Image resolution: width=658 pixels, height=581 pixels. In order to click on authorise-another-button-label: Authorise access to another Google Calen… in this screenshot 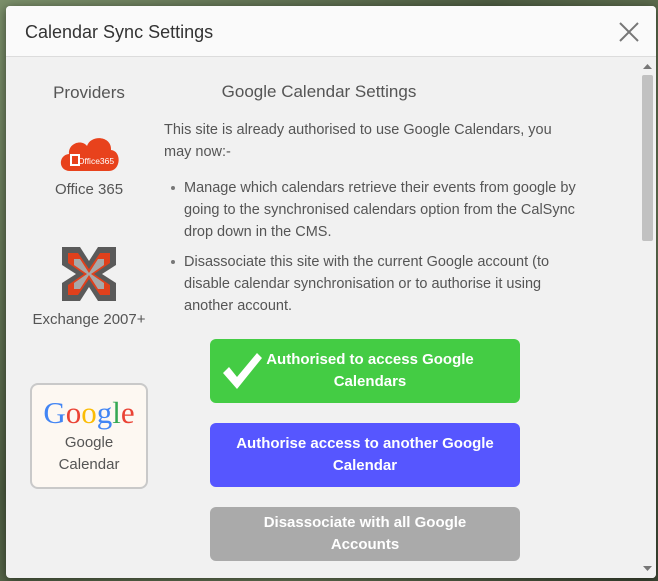, I will do `click(365, 454)`.